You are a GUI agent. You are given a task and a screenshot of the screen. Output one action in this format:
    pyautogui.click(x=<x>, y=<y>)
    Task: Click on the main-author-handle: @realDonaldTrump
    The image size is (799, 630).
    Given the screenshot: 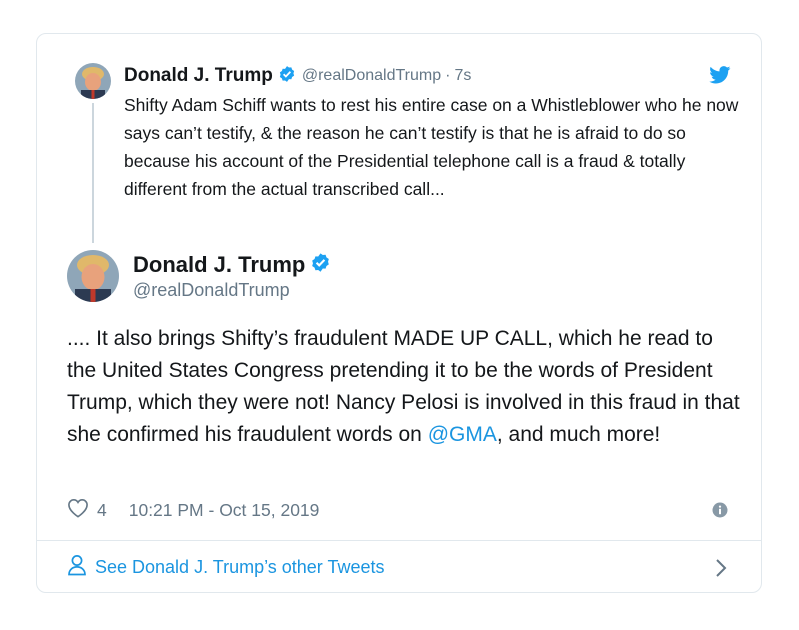 What is the action you would take?
    pyautogui.click(x=211, y=290)
    